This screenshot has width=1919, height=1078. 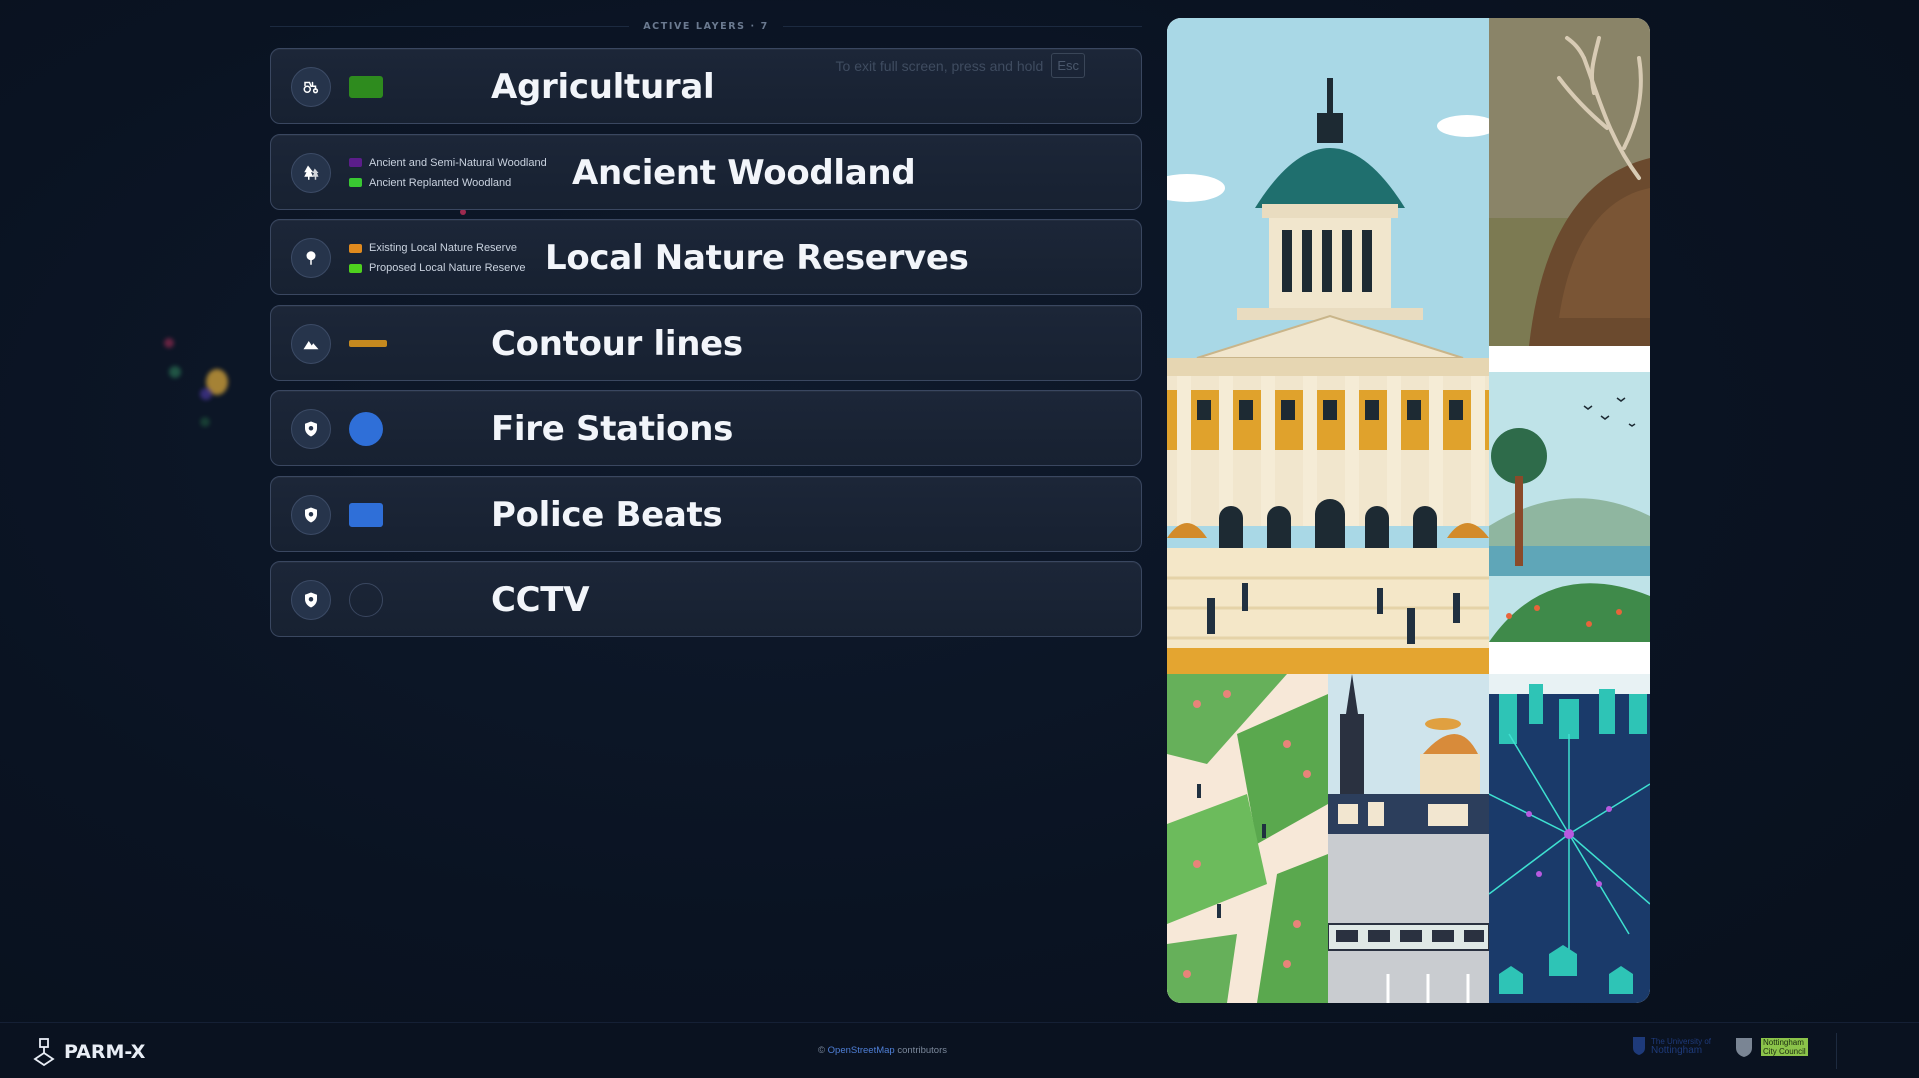 I want to click on attribution-suffix: contributors, so click(x=922, y=1050).